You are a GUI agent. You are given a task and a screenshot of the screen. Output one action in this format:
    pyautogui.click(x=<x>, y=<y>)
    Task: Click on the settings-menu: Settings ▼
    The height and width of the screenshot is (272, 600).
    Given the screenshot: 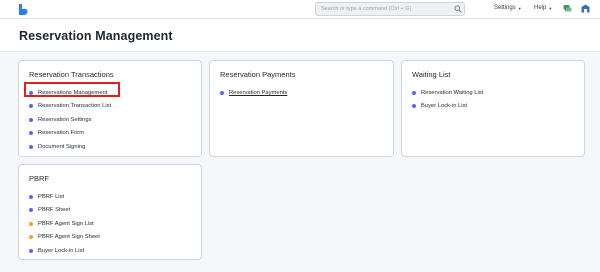 What is the action you would take?
    pyautogui.click(x=508, y=8)
    